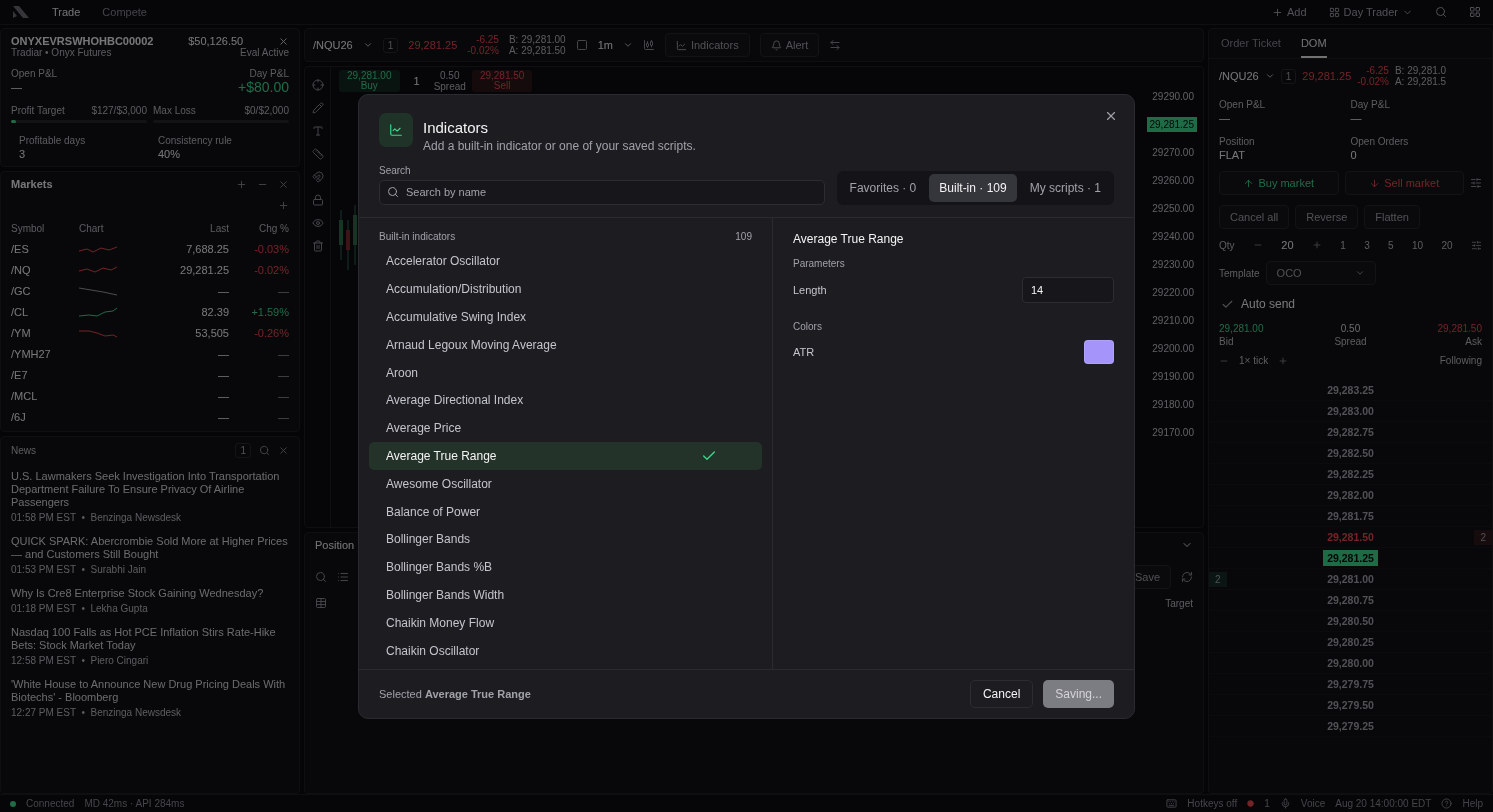 The image size is (1493, 812). What do you see at coordinates (565, 483) in the screenshot?
I see `indicator-item: Awesome Oscillator` at bounding box center [565, 483].